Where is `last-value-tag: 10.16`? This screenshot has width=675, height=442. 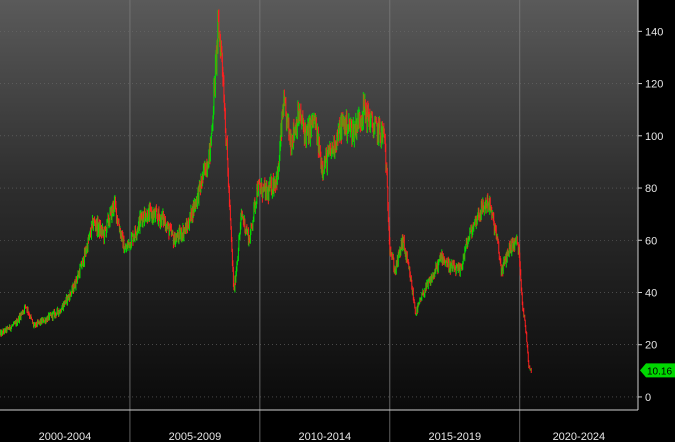
last-value-tag: 10.16 is located at coordinates (657, 370).